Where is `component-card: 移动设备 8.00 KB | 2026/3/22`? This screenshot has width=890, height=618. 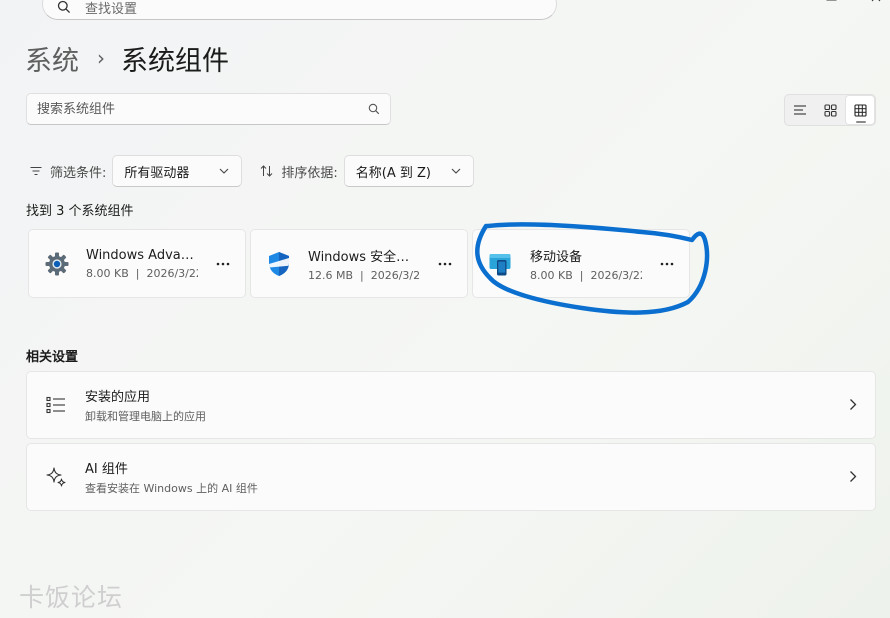
component-card: 移动设备 8.00 KB | 2026/3/22 is located at coordinates (581, 263).